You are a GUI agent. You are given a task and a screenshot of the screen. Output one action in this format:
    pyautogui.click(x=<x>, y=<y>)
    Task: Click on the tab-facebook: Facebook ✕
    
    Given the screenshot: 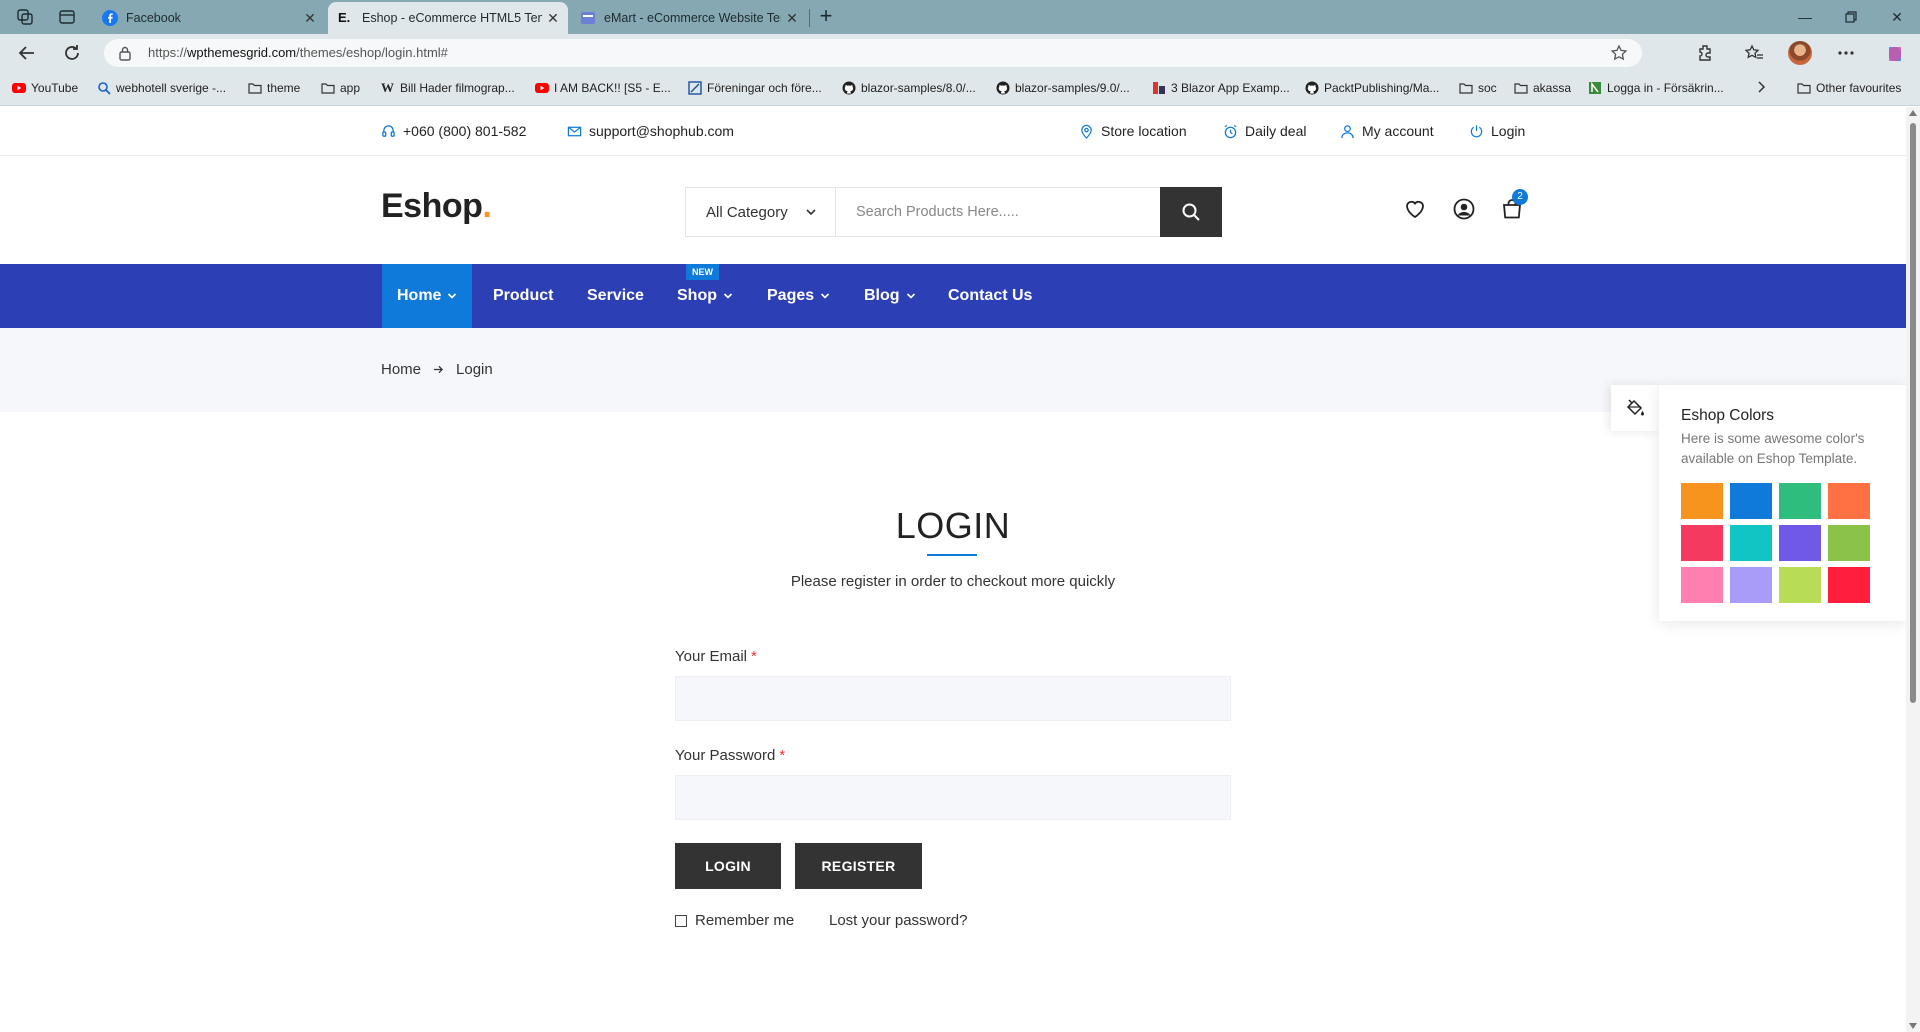 What is the action you would take?
    pyautogui.click(x=208, y=18)
    